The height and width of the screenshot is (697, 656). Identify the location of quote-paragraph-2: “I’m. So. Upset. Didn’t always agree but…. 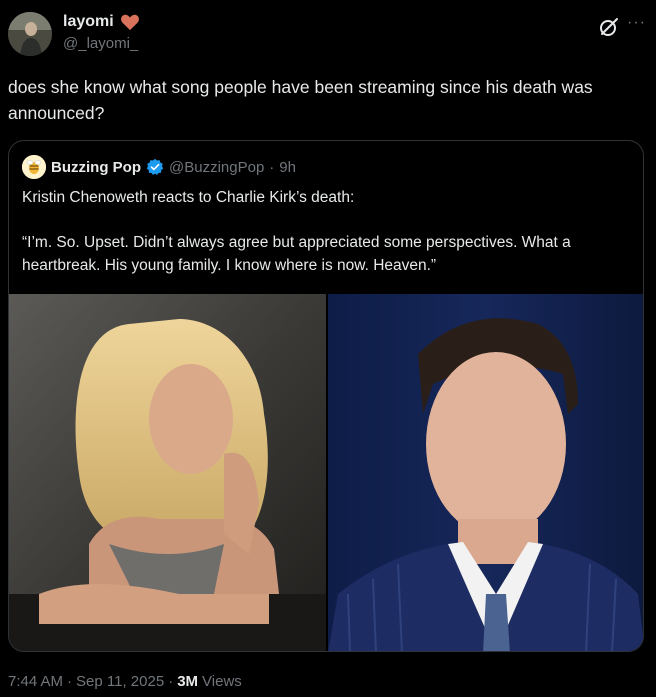
(296, 254).